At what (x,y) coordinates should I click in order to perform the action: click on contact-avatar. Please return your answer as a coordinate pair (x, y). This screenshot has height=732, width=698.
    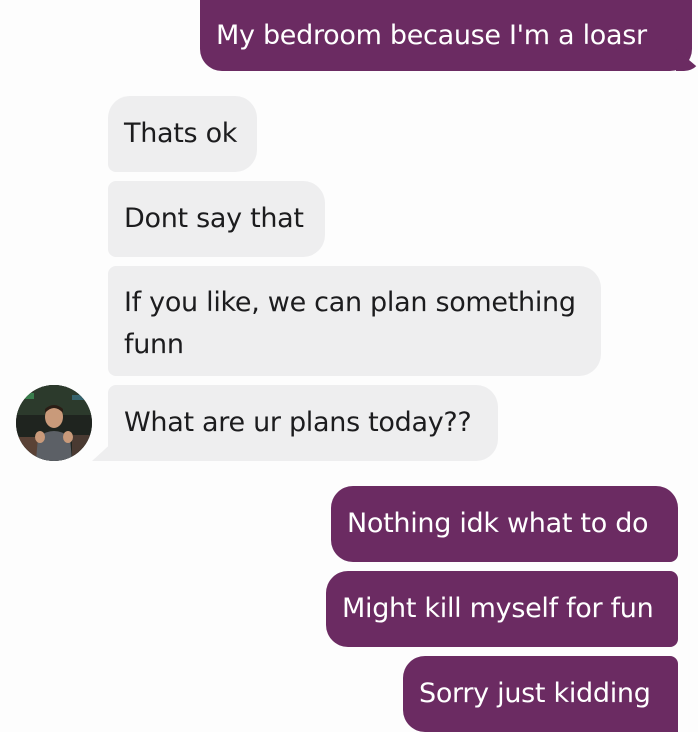
    Looking at the image, I should click on (54, 423).